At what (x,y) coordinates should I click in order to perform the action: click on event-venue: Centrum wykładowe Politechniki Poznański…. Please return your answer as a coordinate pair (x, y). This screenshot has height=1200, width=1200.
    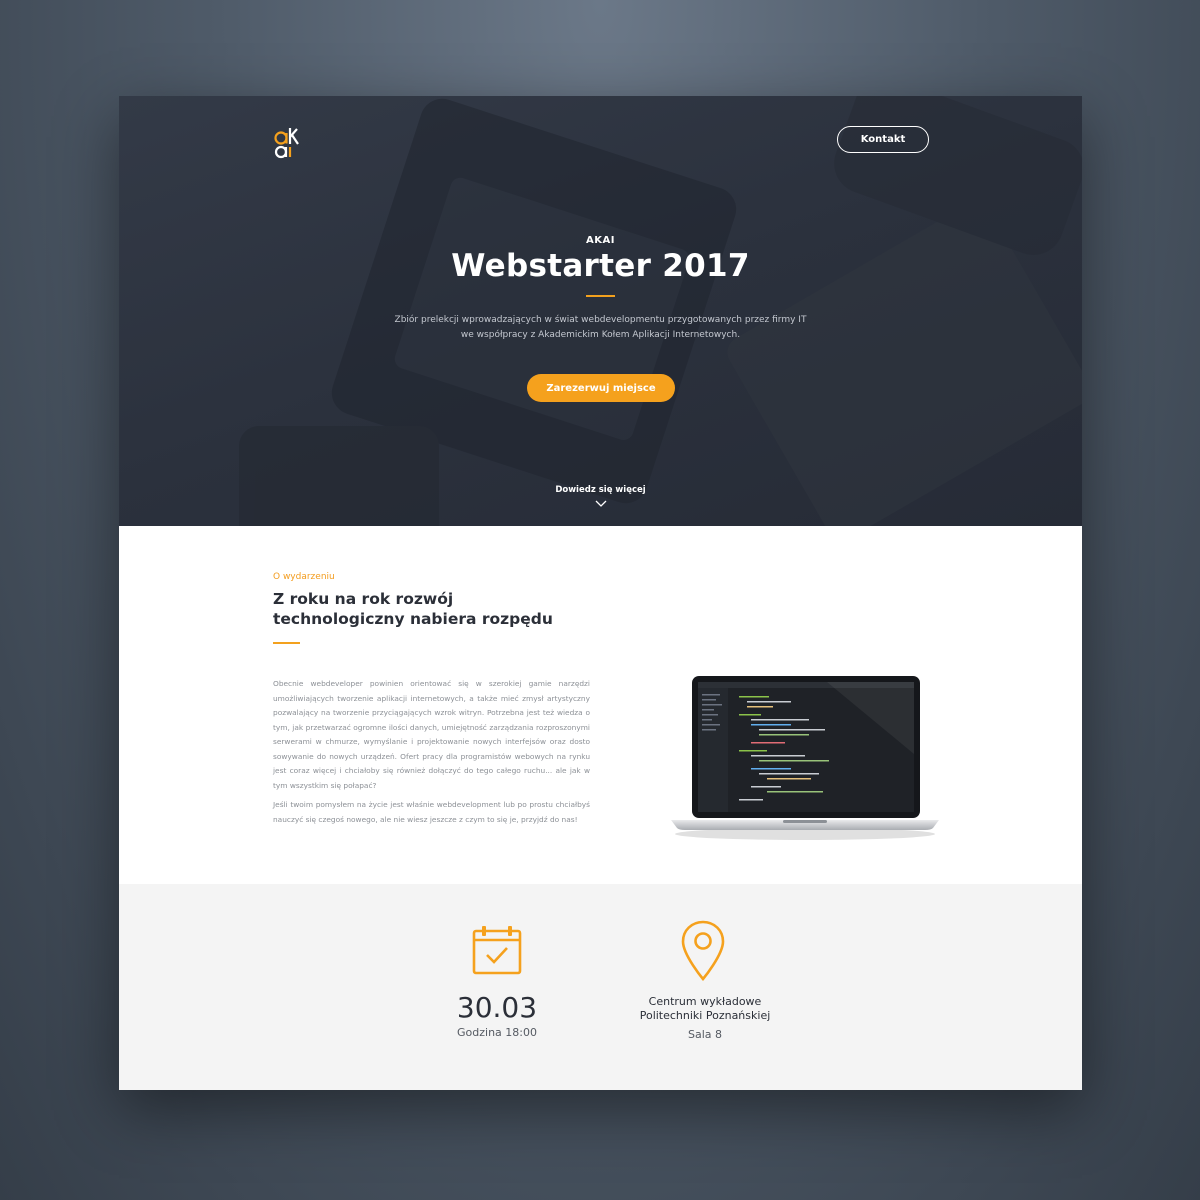
    Looking at the image, I should click on (705, 1009).